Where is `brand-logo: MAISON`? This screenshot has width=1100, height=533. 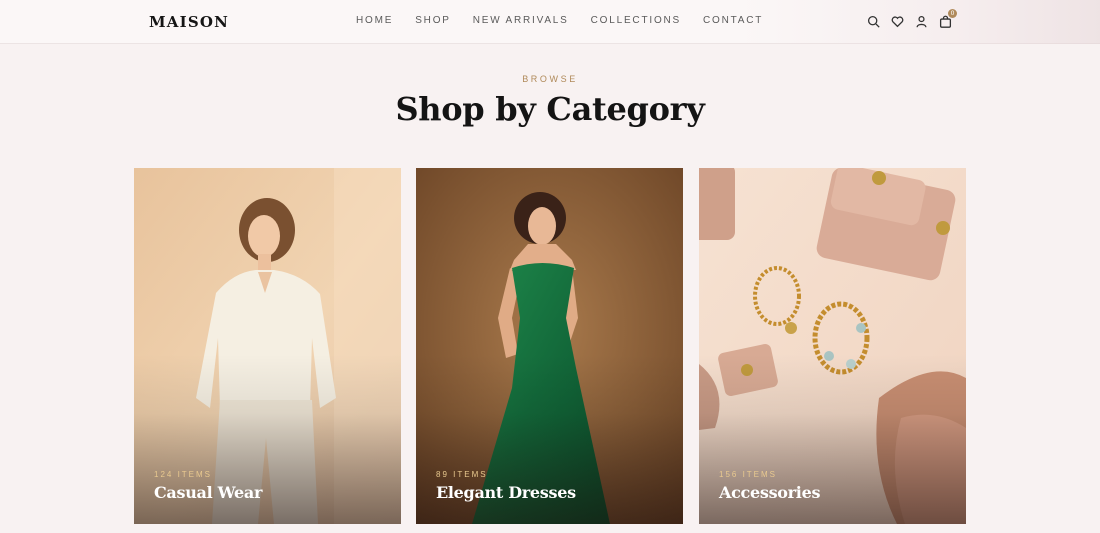
brand-logo: MAISON is located at coordinates (189, 22).